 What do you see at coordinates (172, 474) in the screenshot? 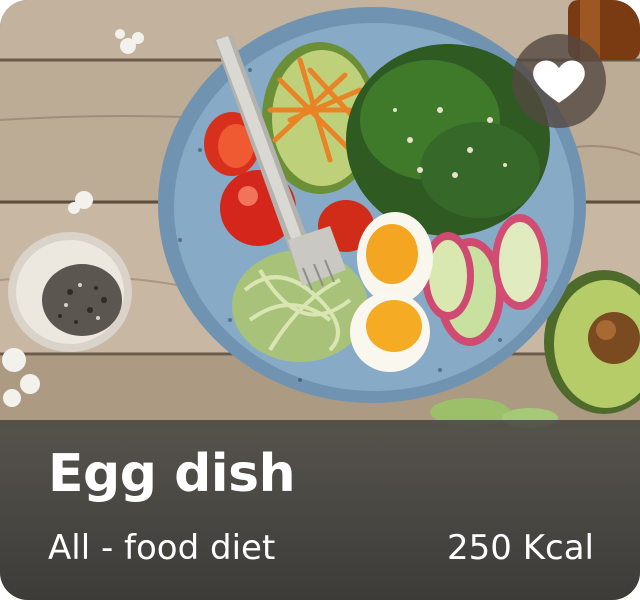
I see `dish-title: Egg dish` at bounding box center [172, 474].